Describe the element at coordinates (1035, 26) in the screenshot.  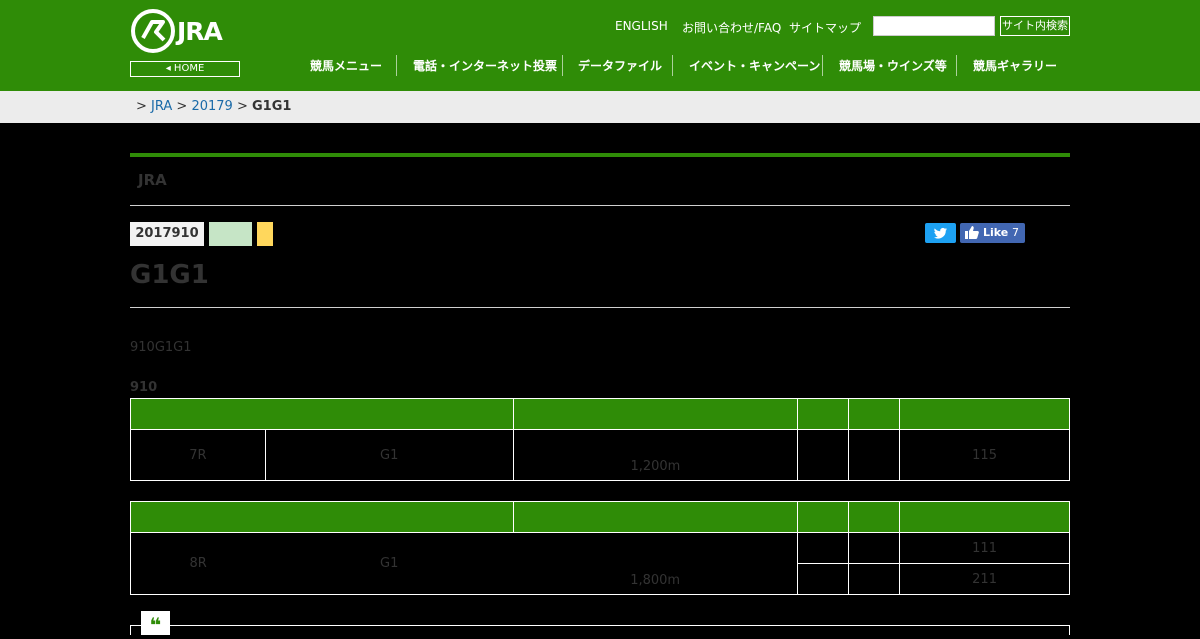
I see `search-button: サイト内検索` at that location.